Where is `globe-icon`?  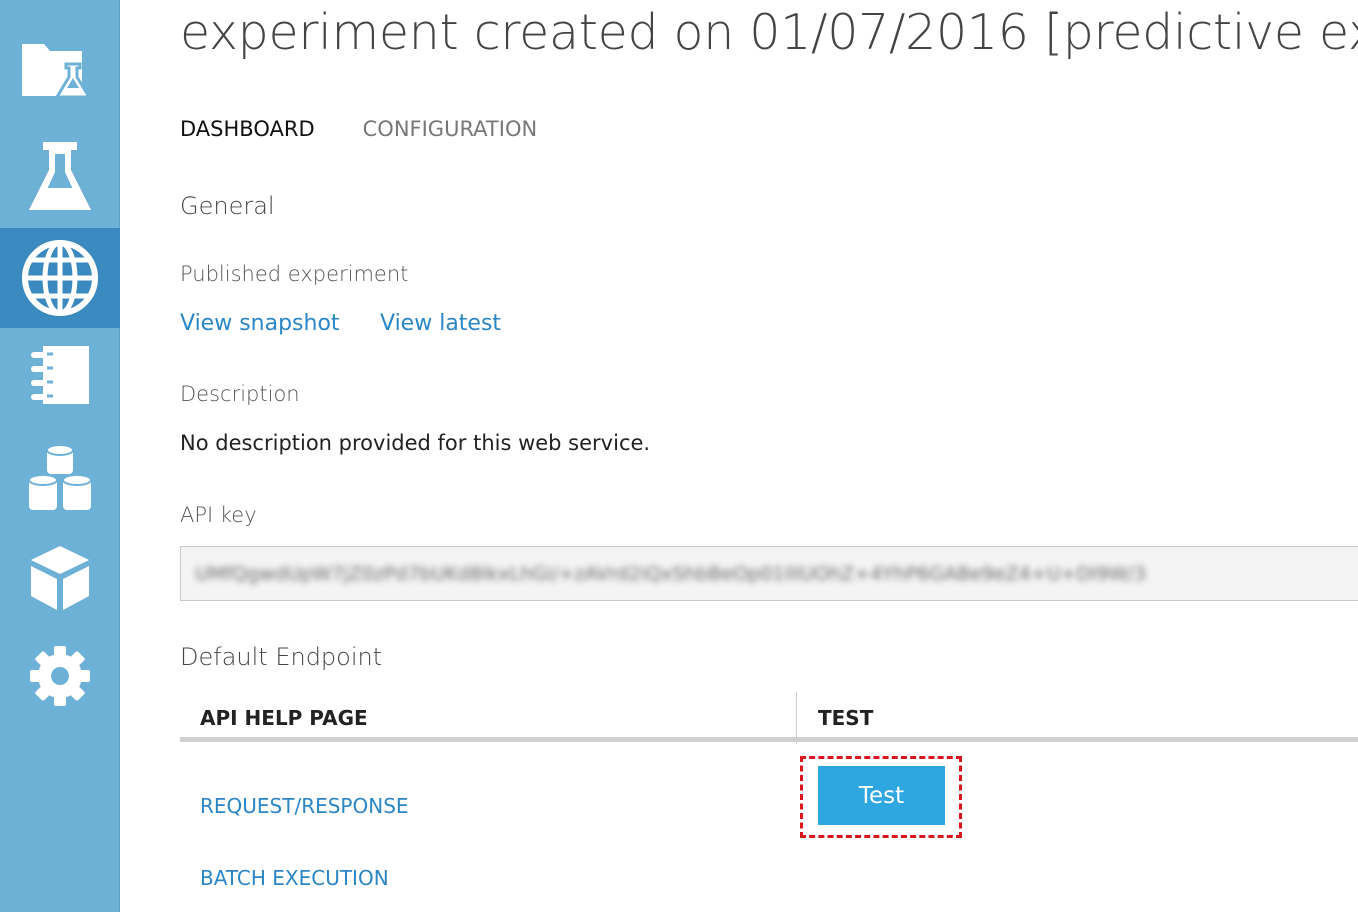 globe-icon is located at coordinates (60, 278).